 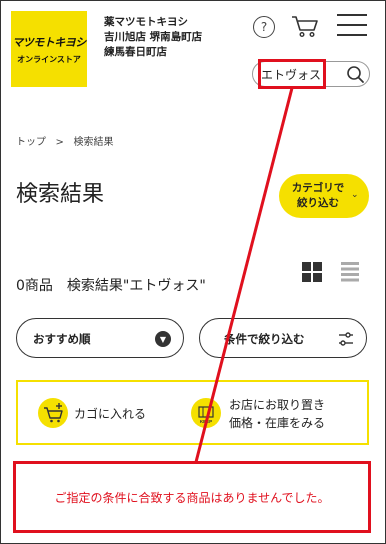 I want to click on result-count: 0商品 検索結果"エトヴォス", so click(x=111, y=286).